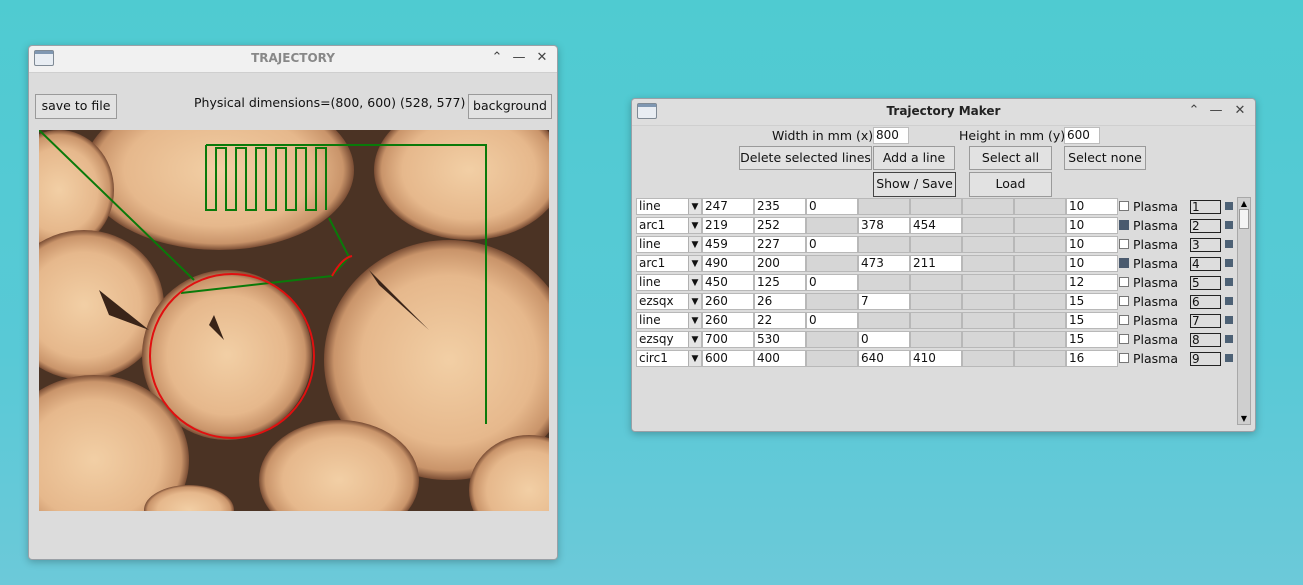 This screenshot has width=1303, height=585. I want to click on line-number-field: 1, so click(1205, 207).